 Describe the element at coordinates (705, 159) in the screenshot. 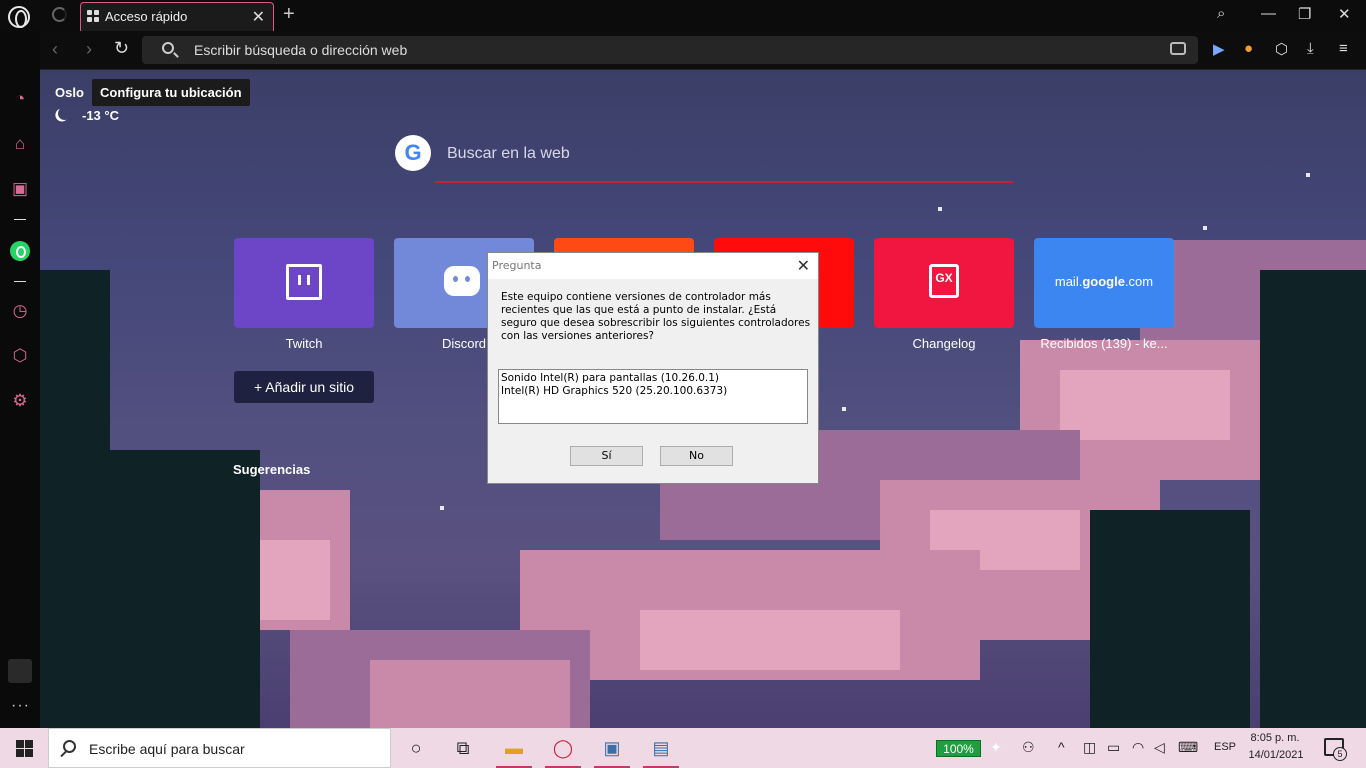

I see `web-search-box: G Buscar en la web` at that location.